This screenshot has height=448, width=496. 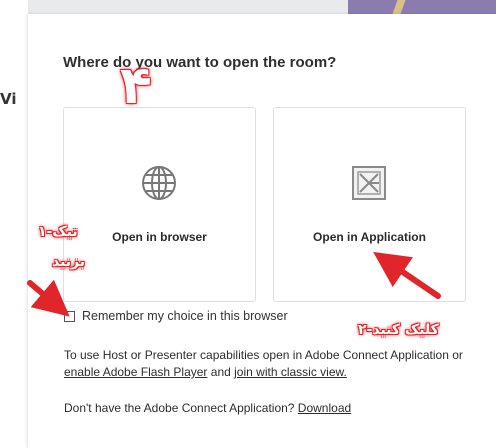 I want to click on annotation-step1-line2: بزنید, so click(x=69, y=262).